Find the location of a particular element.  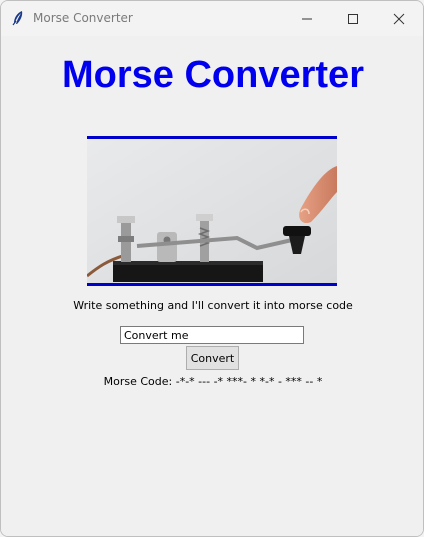

maximize-icon is located at coordinates (353, 19).